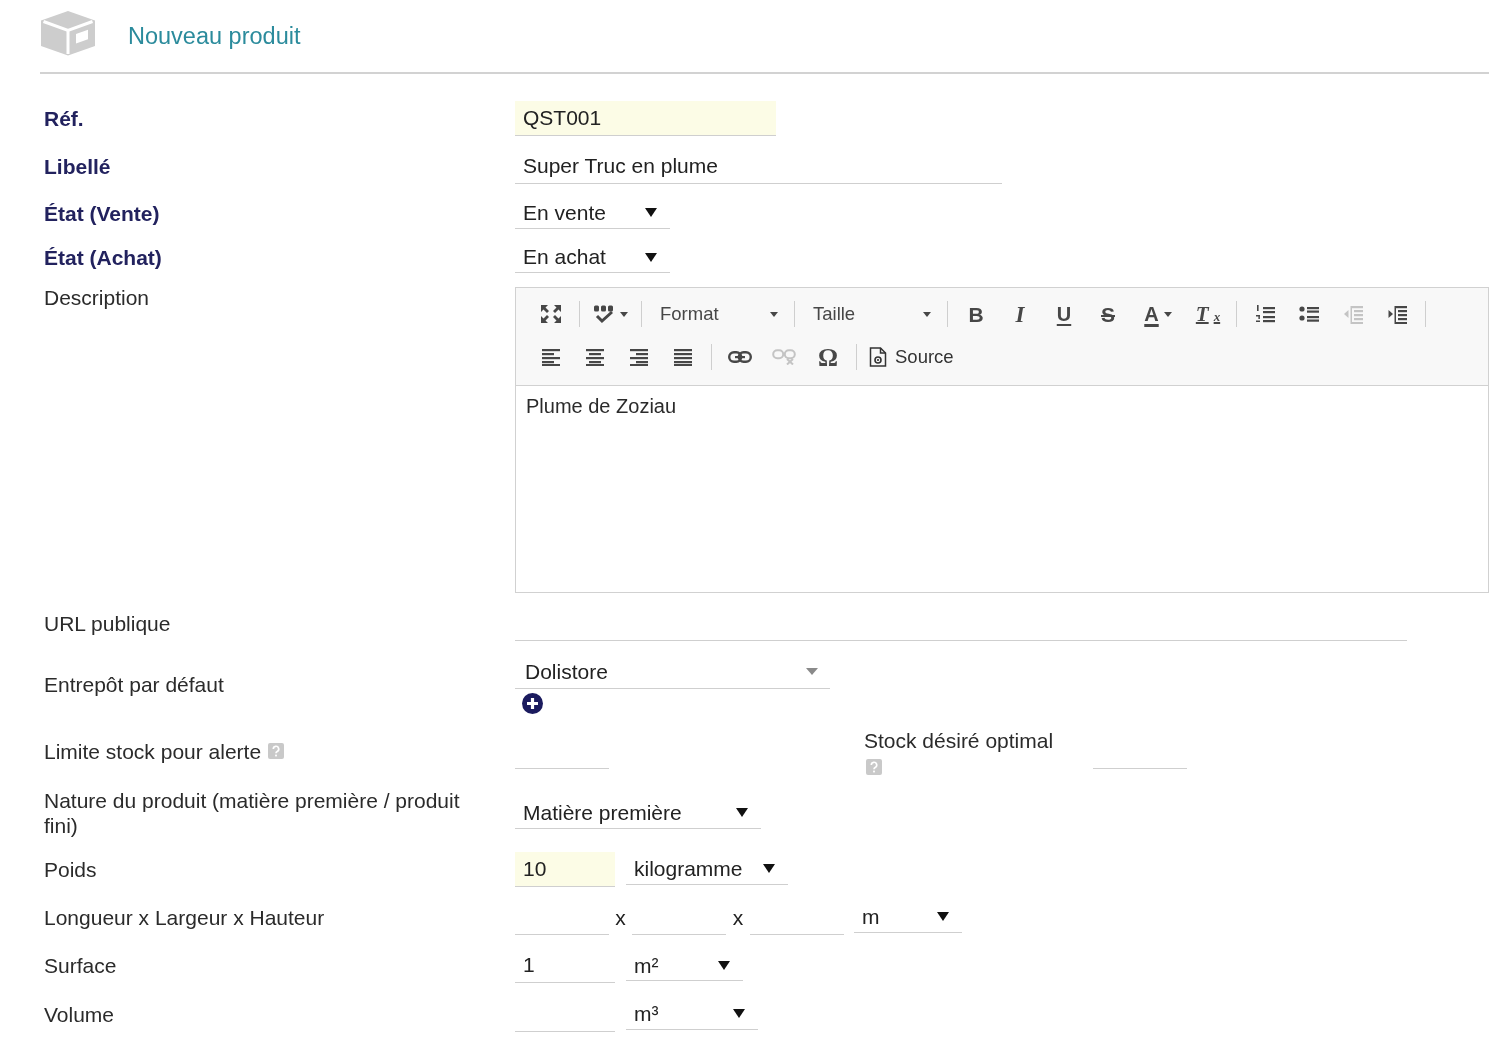  What do you see at coordinates (103, 258) in the screenshot?
I see `field-label: État (Achat)` at bounding box center [103, 258].